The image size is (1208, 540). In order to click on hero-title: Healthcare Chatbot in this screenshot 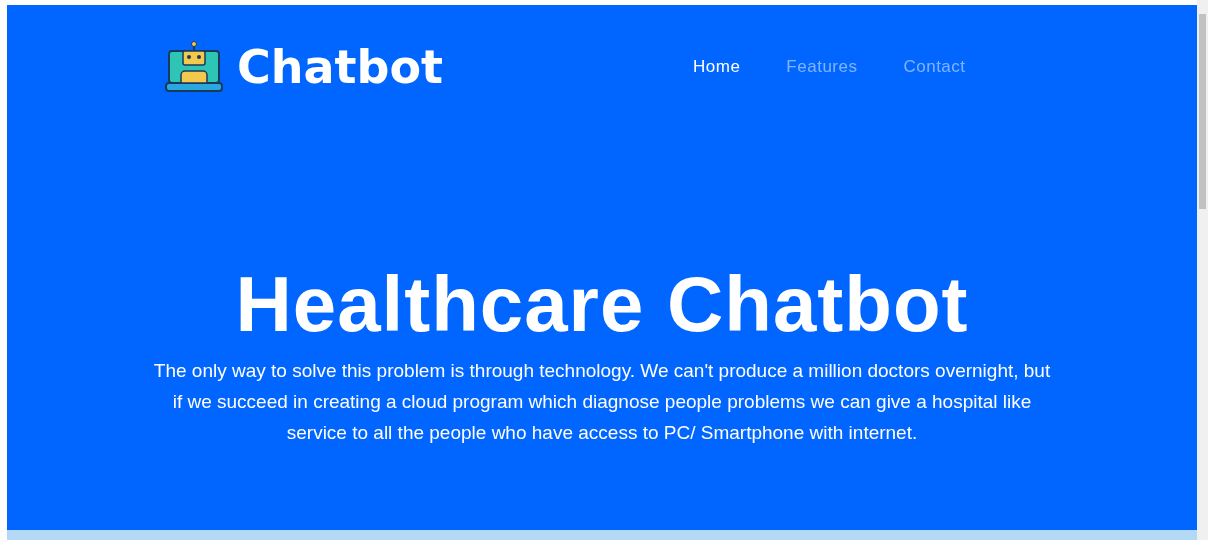, I will do `click(602, 304)`.